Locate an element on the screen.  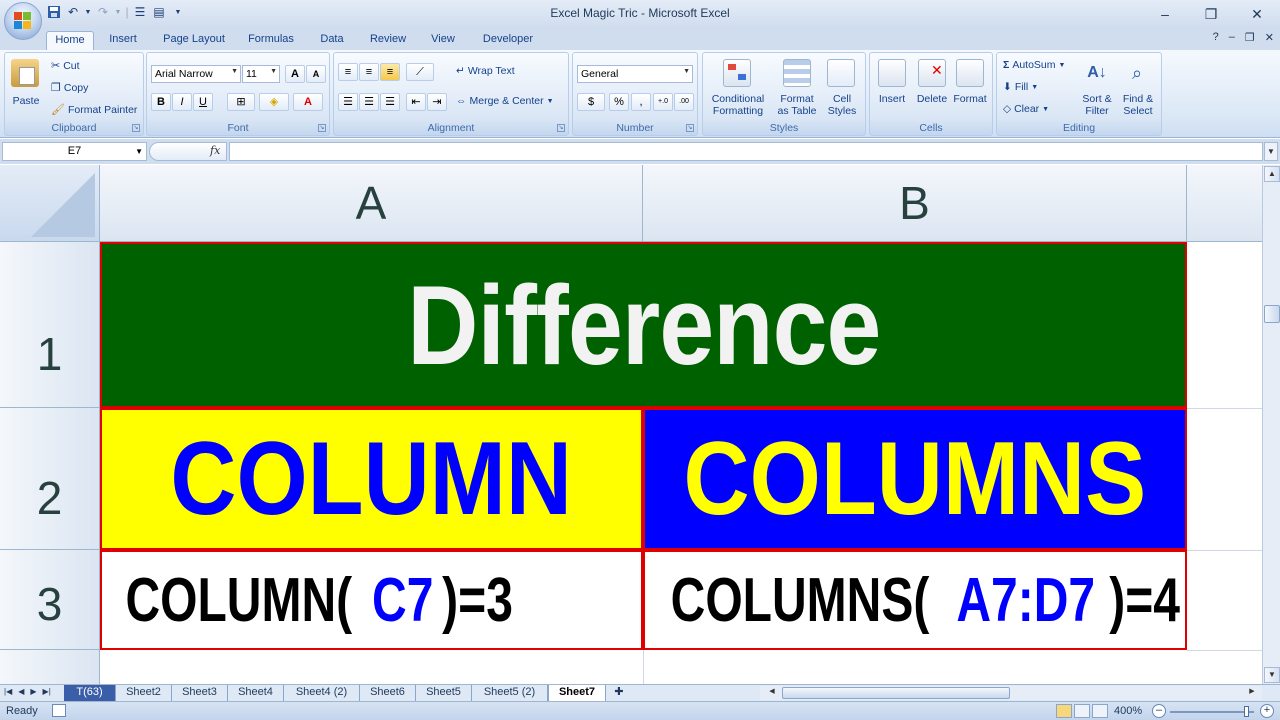
conditional-formatting-button: Conditional Formatting is located at coordinates (738, 105).